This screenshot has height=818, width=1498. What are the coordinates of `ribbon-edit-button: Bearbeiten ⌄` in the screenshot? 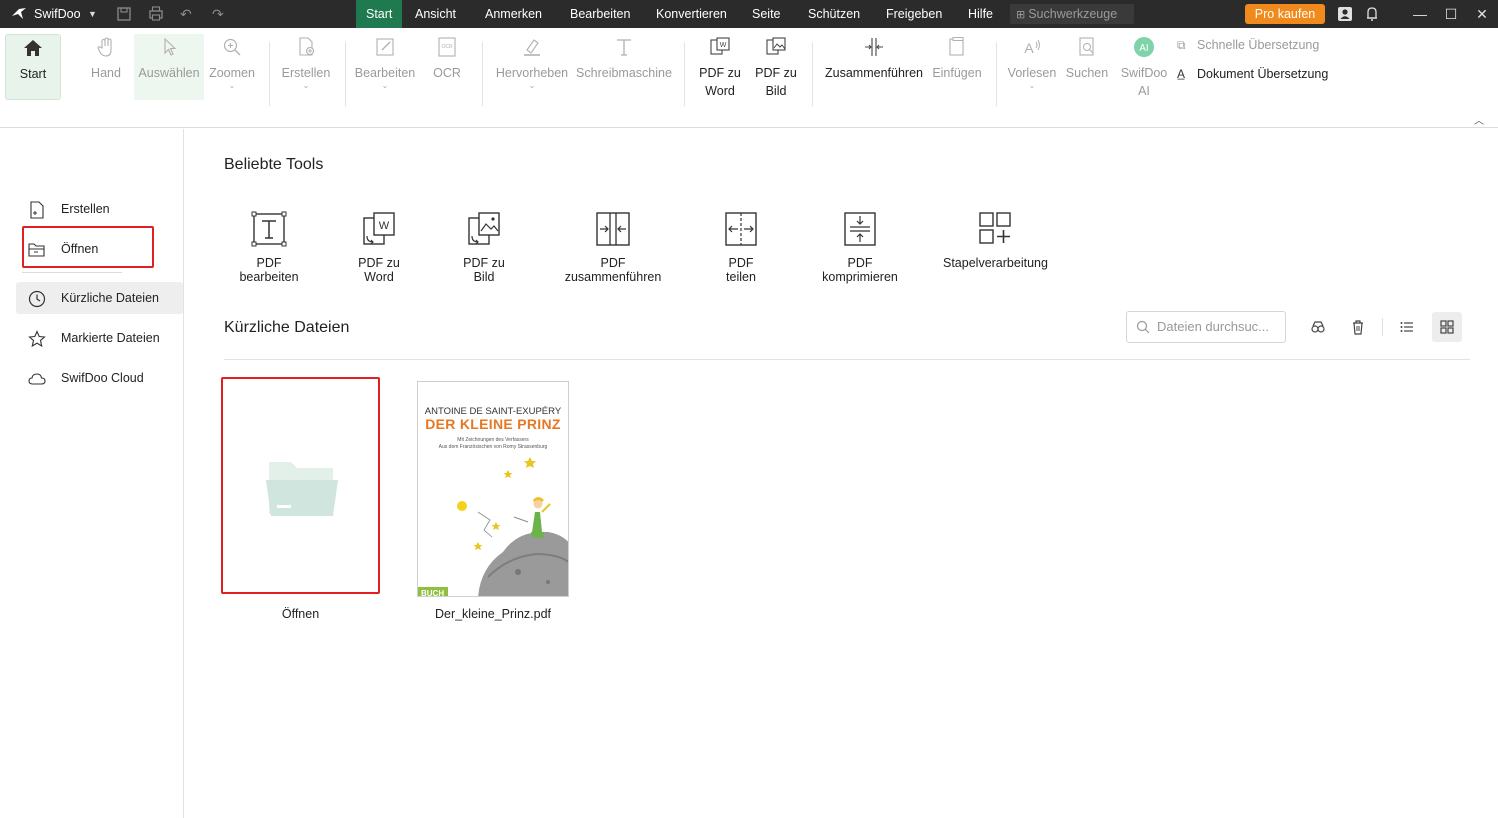 It's located at (385, 67).